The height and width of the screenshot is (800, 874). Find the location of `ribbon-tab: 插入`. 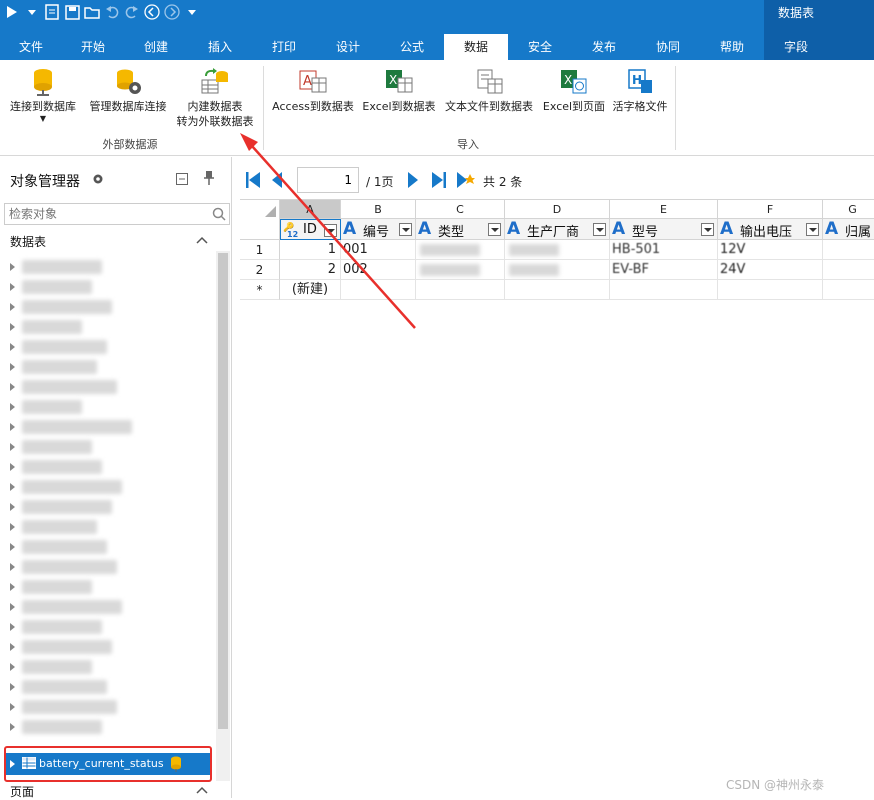

ribbon-tab: 插入 is located at coordinates (220, 47).